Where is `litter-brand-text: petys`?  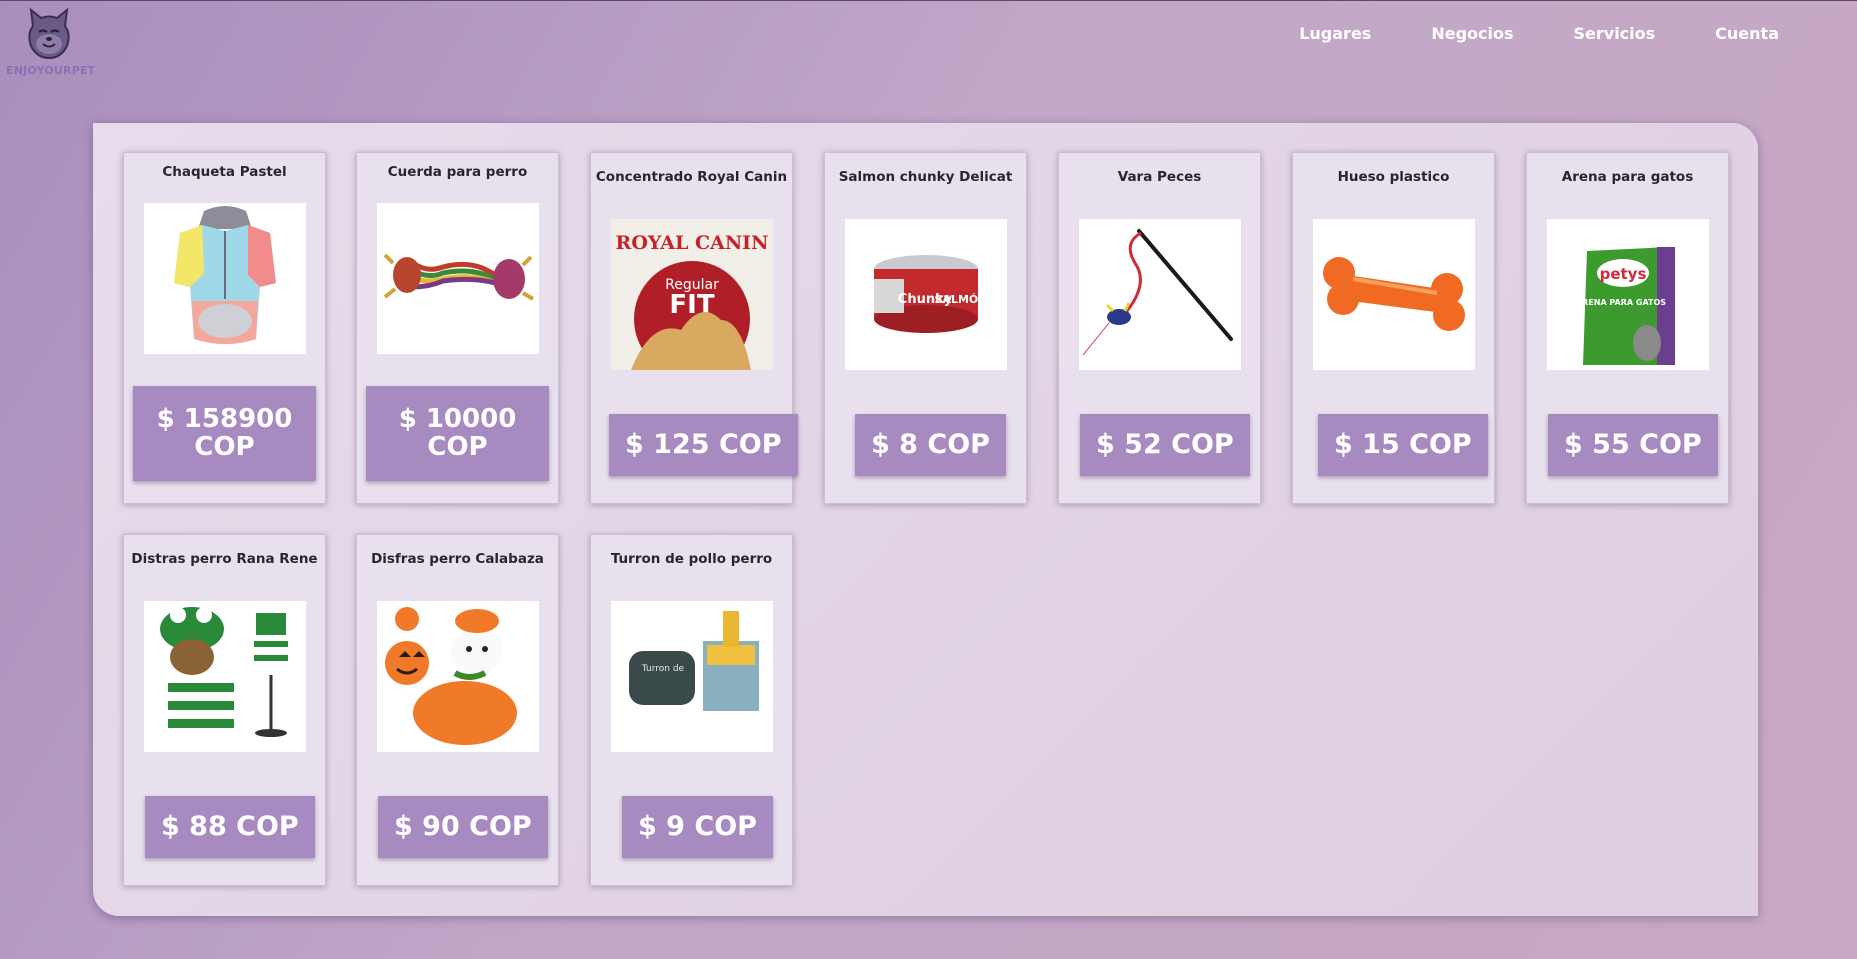
litter-brand-text: petys is located at coordinates (1623, 274).